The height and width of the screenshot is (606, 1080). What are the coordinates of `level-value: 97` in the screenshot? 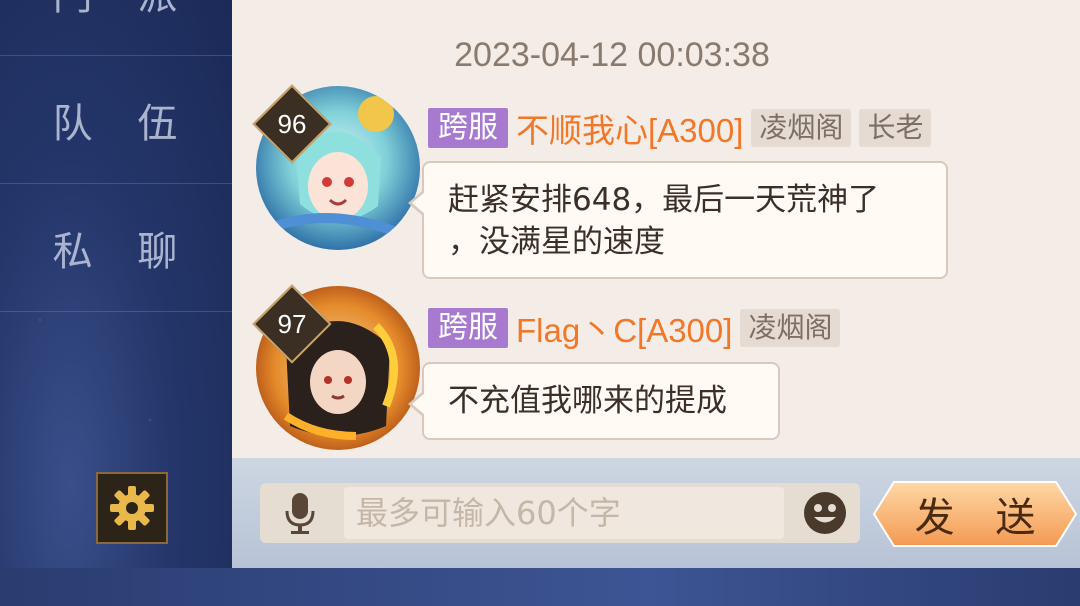 It's located at (292, 323).